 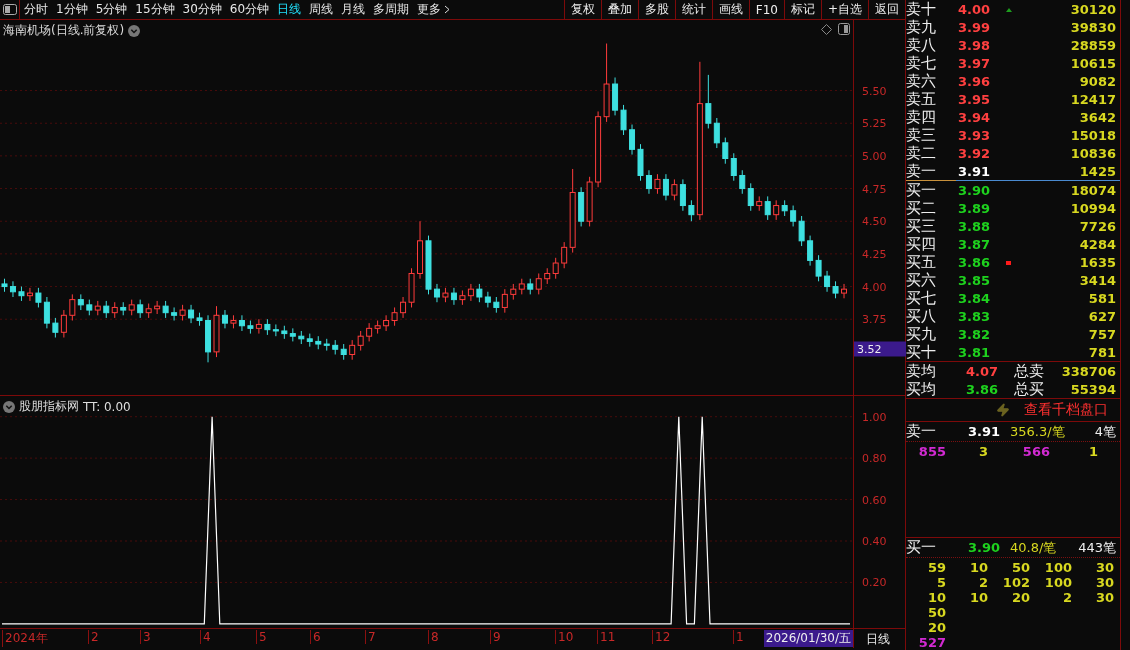 I want to click on toolbar-button: 标记, so click(x=802, y=9).